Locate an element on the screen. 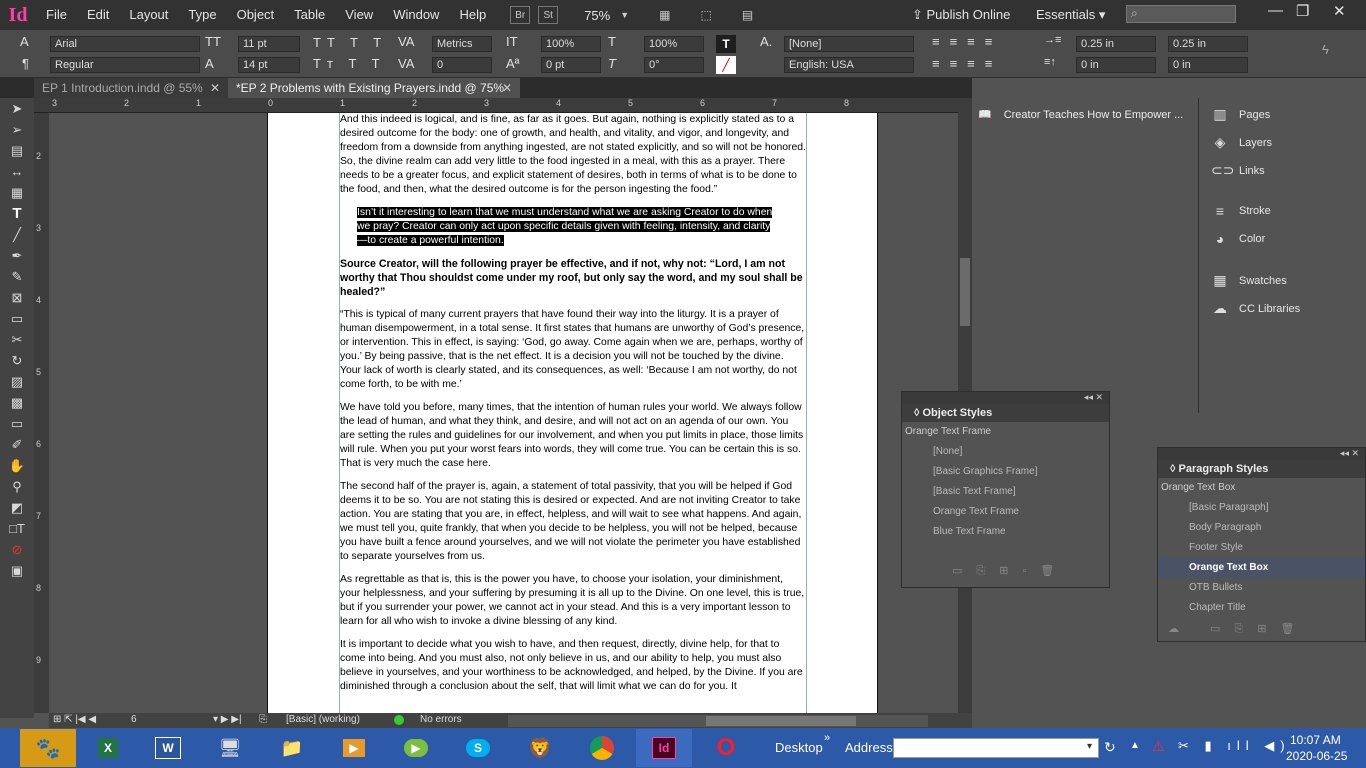  close-button: ✕ is located at coordinates (1339, 11).